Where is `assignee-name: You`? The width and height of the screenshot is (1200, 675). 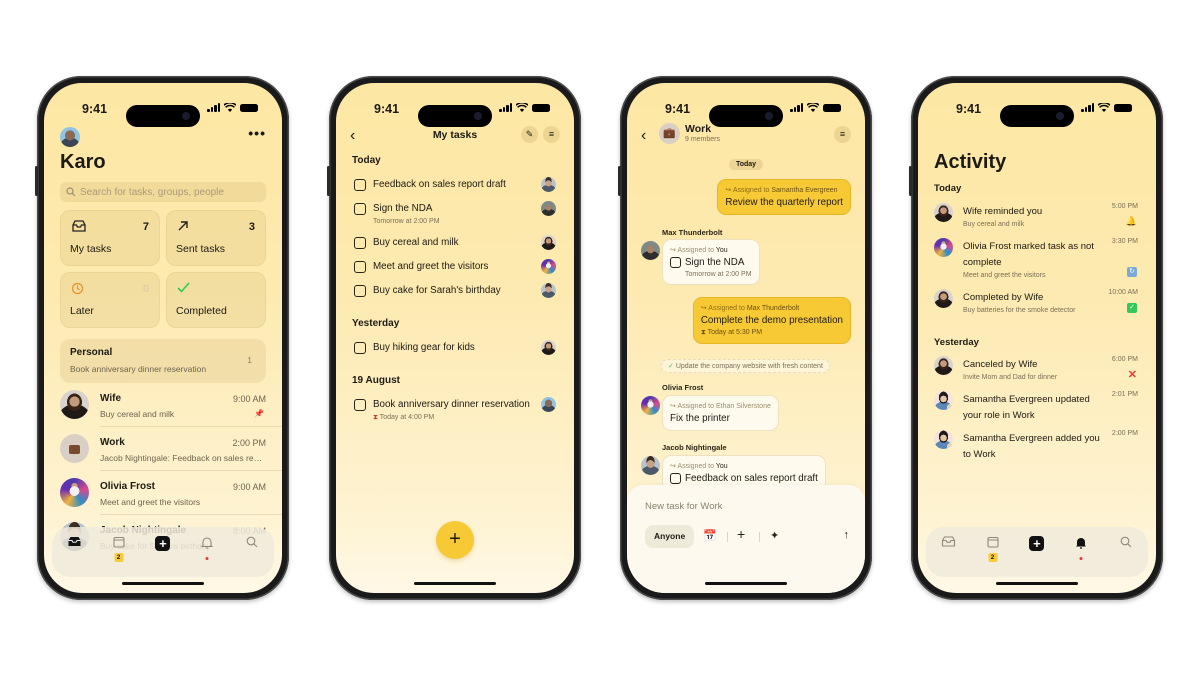 assignee-name: You is located at coordinates (721, 466).